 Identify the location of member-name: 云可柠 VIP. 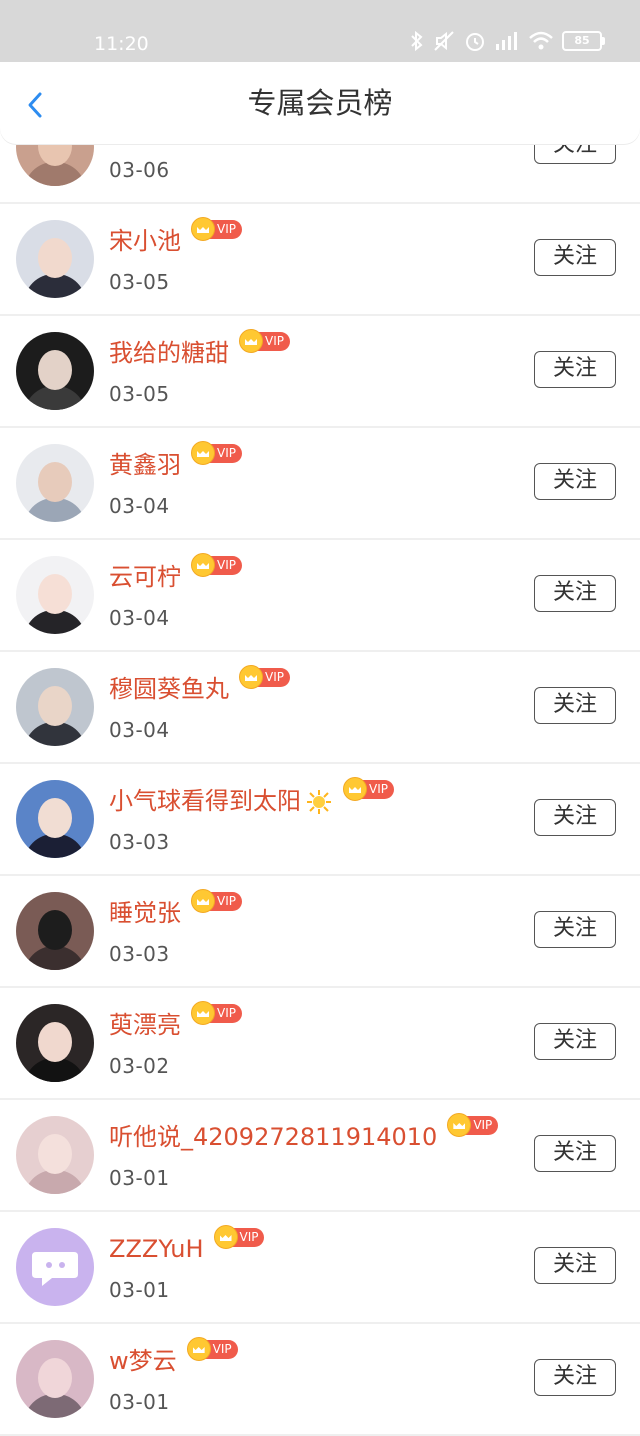
(175, 572).